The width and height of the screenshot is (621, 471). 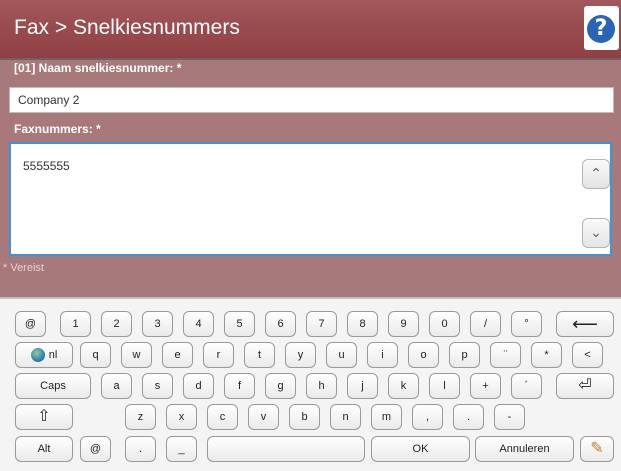 I want to click on language-key-label: nl, so click(x=53, y=355).